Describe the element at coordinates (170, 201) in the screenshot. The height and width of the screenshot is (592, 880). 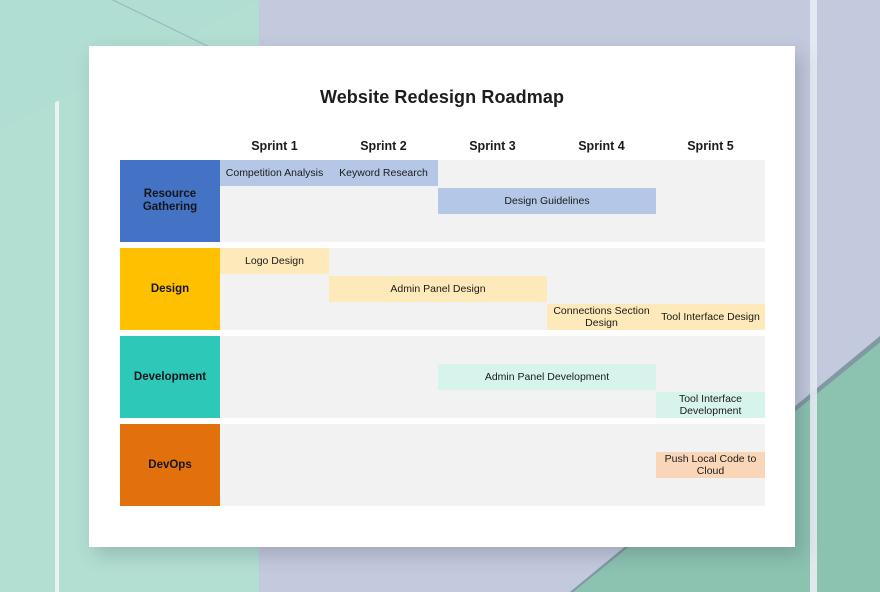
I see `row-label-resource-gathering: Resource Gathering` at that location.